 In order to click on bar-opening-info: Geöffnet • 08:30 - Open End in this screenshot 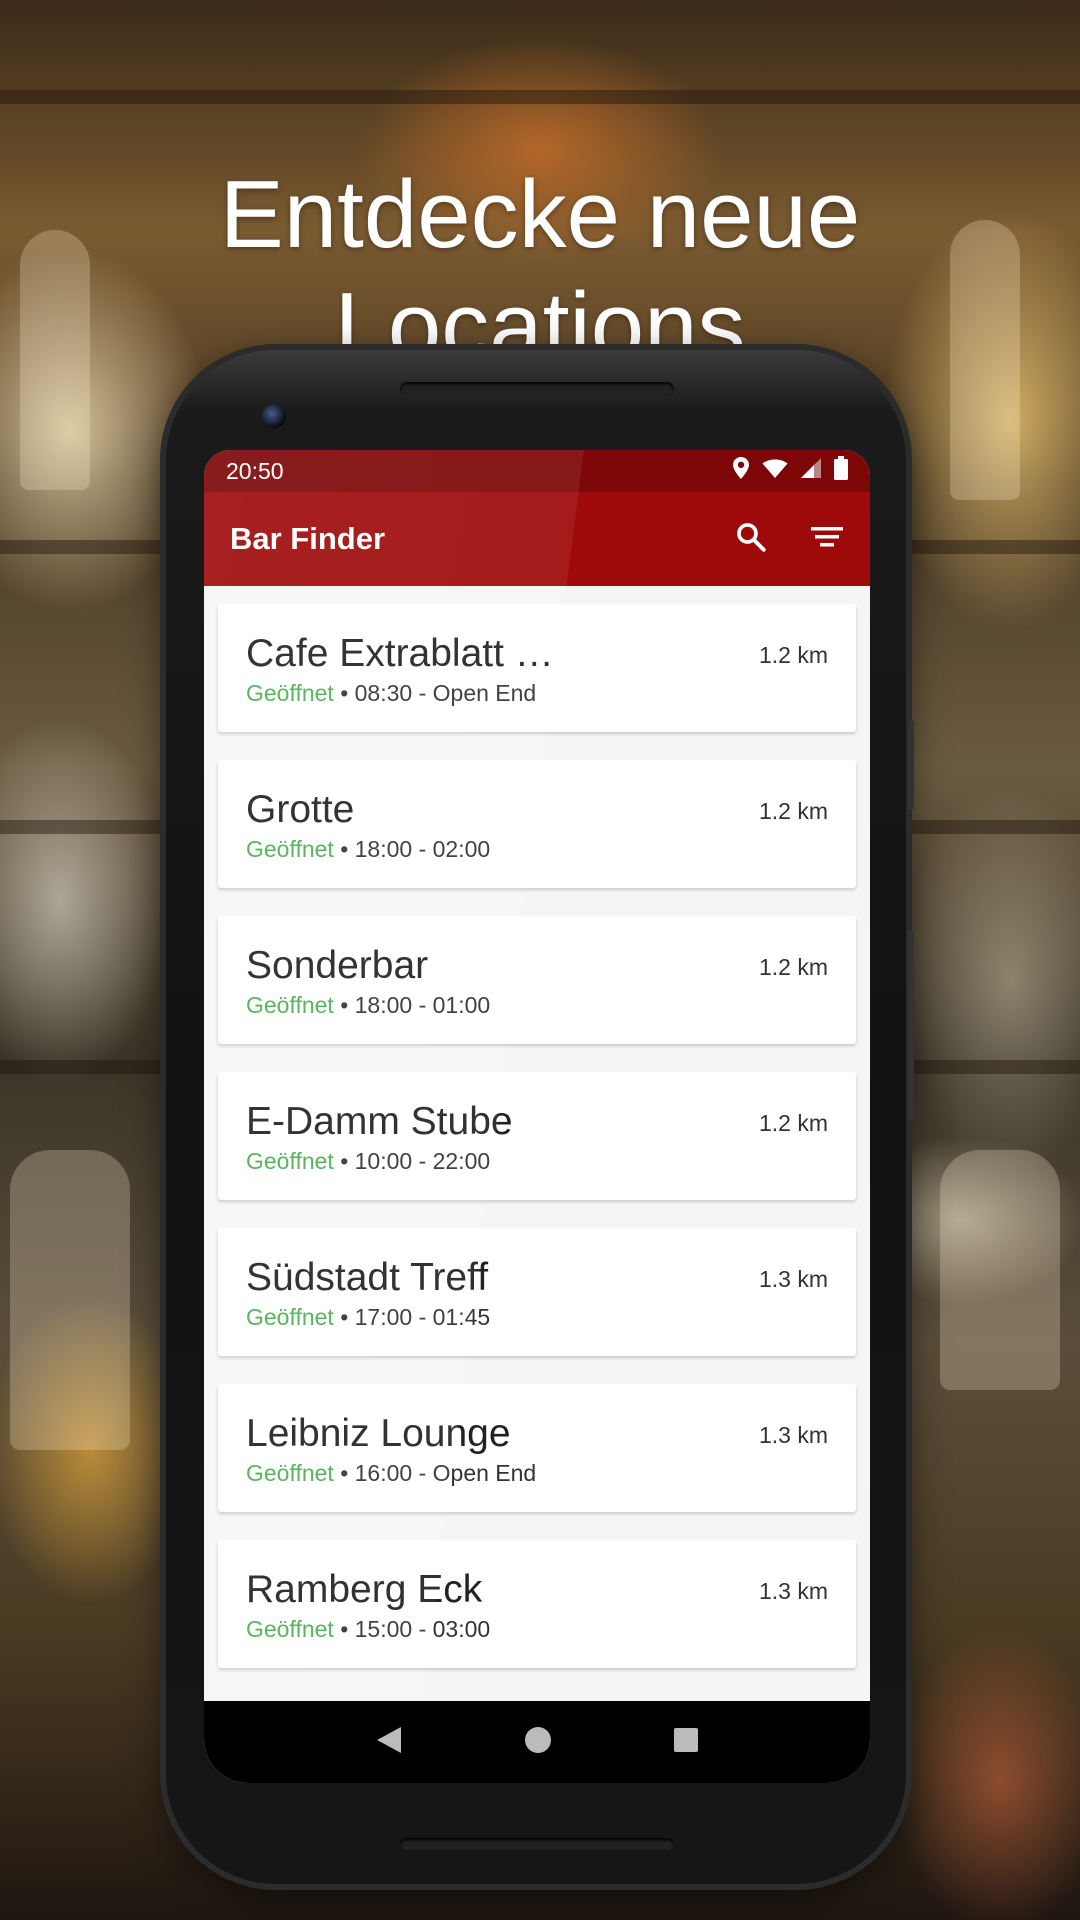, I will do `click(391, 693)`.